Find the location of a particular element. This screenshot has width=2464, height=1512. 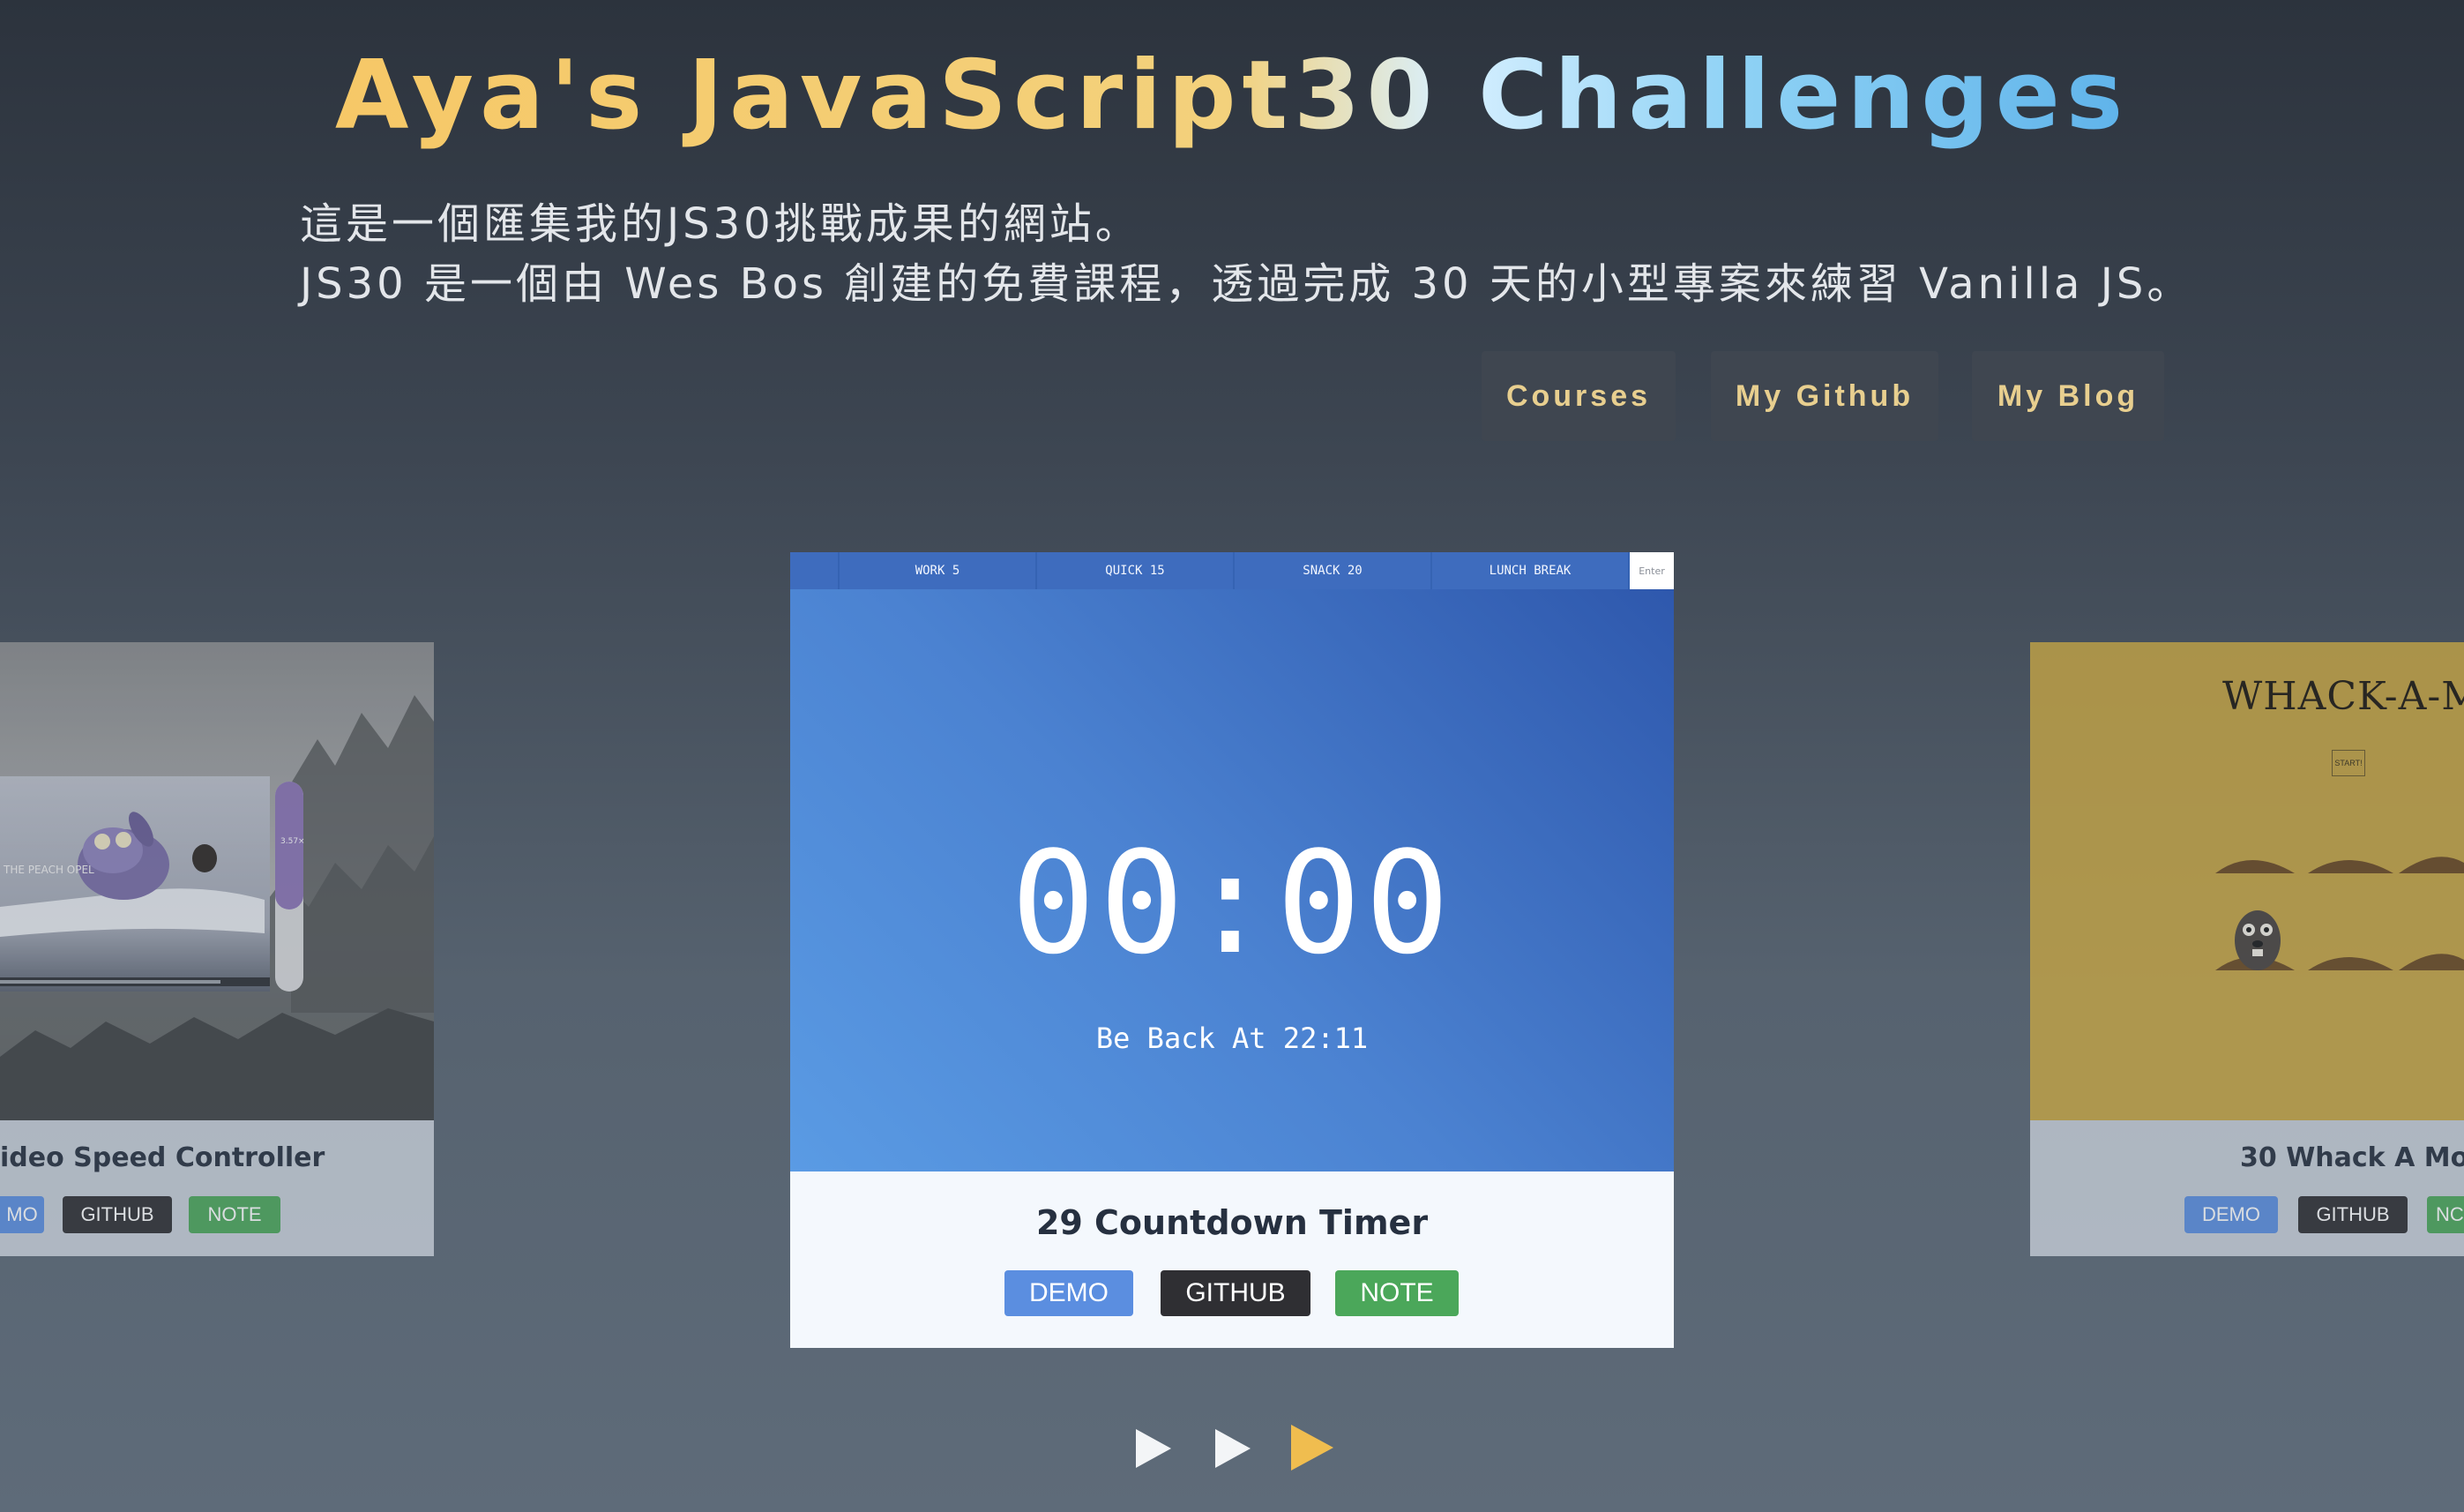

card-caption: ideo Speed Controller MO GITHUB NOTE is located at coordinates (217, 1188).